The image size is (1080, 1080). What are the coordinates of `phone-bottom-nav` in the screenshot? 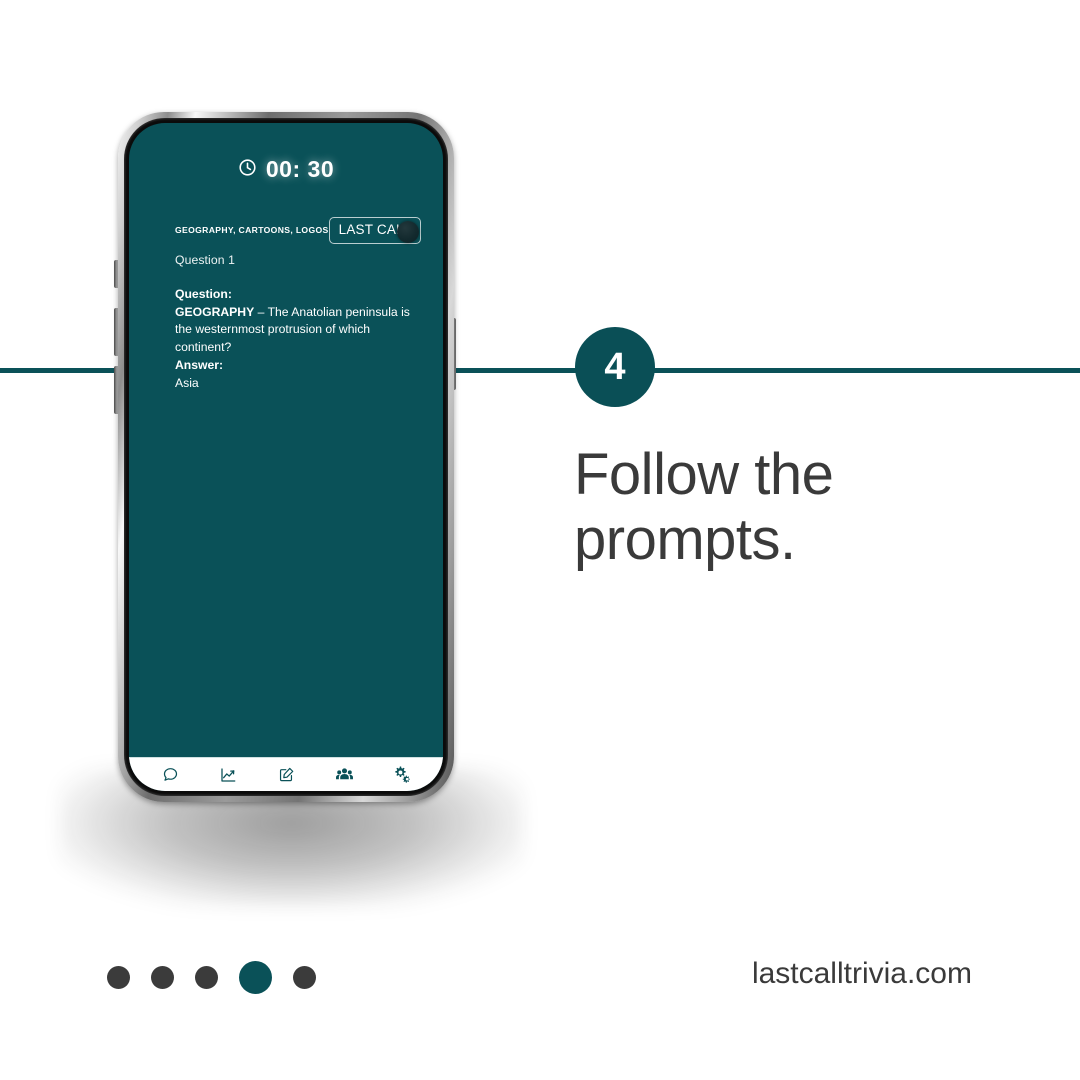 It's located at (286, 774).